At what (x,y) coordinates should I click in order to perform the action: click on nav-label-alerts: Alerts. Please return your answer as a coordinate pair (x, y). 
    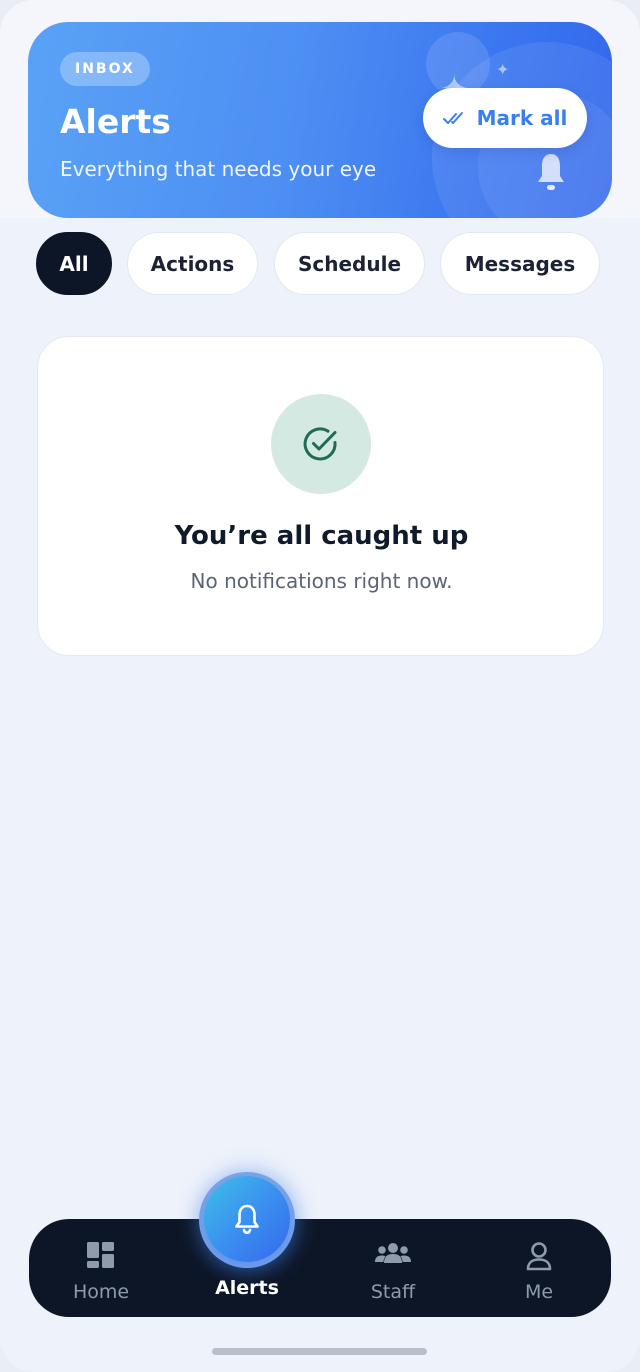
    Looking at the image, I should click on (247, 1288).